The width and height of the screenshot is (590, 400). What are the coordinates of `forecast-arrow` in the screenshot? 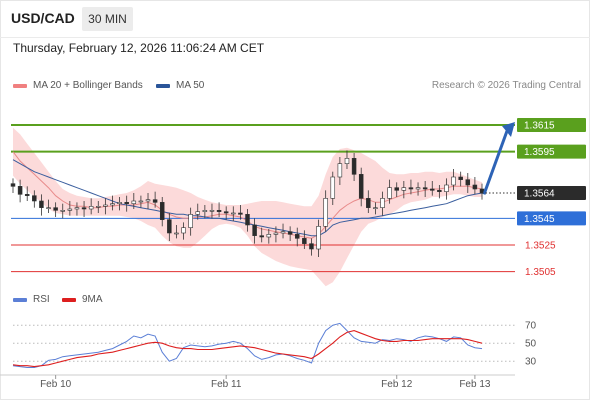 It's located at (498, 158).